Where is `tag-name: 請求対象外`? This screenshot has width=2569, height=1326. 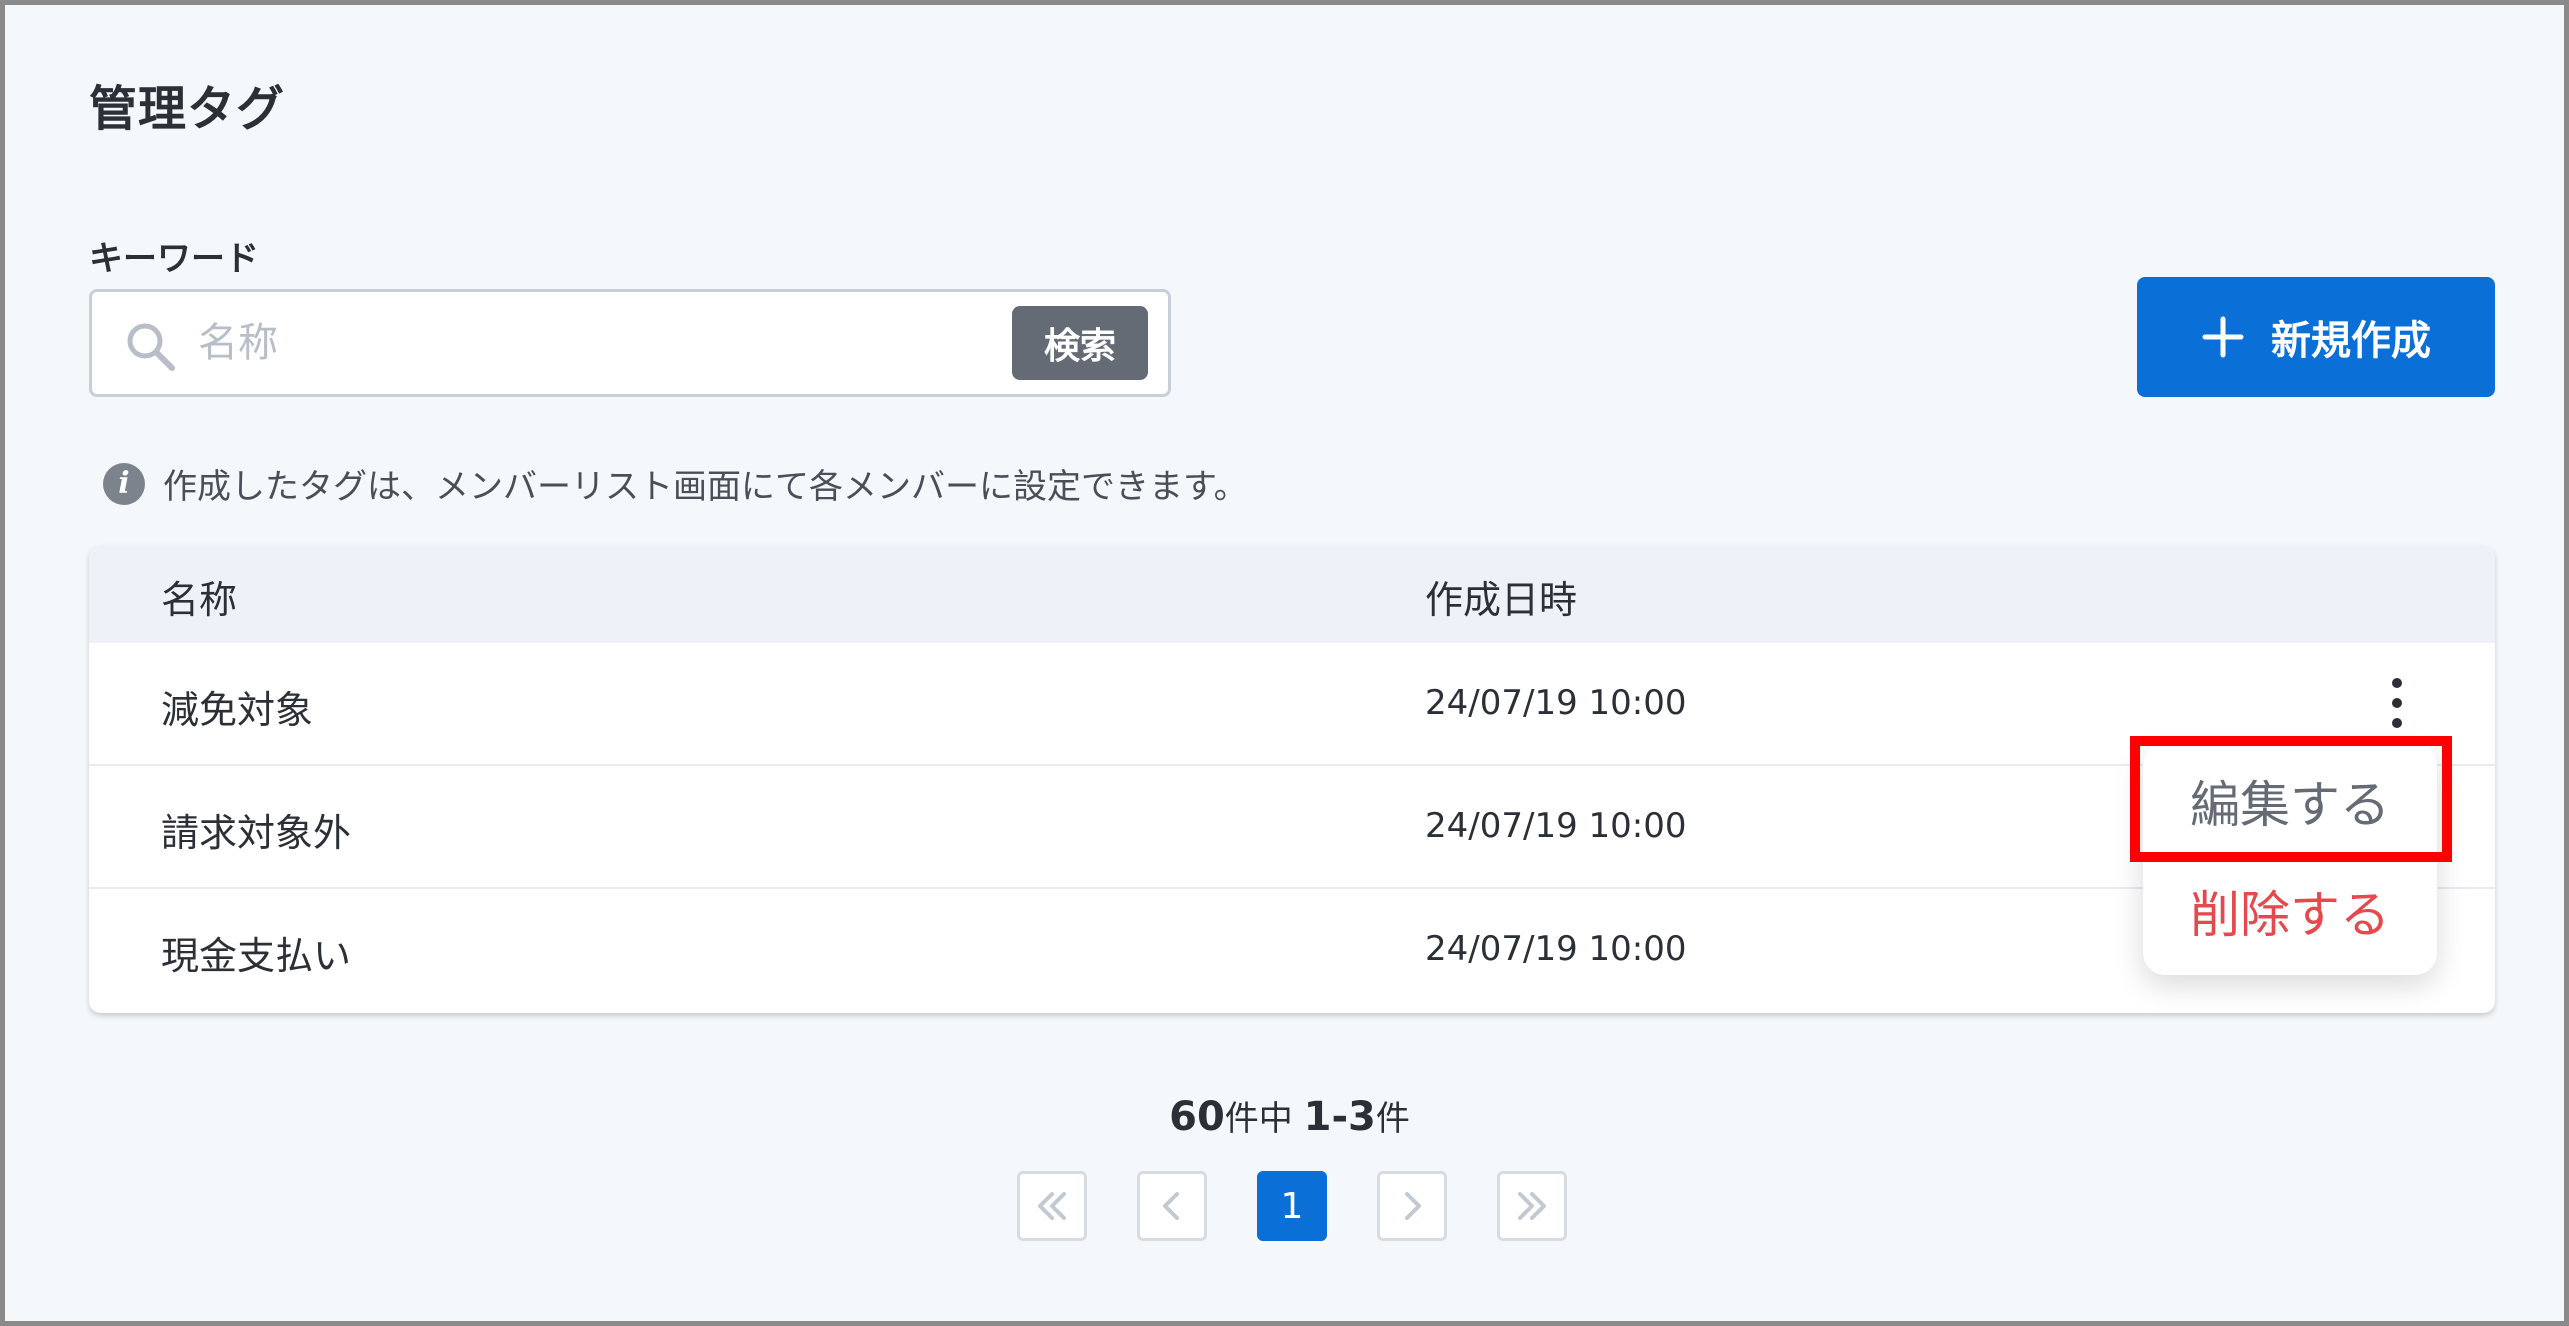 tag-name: 請求対象外 is located at coordinates (256, 833).